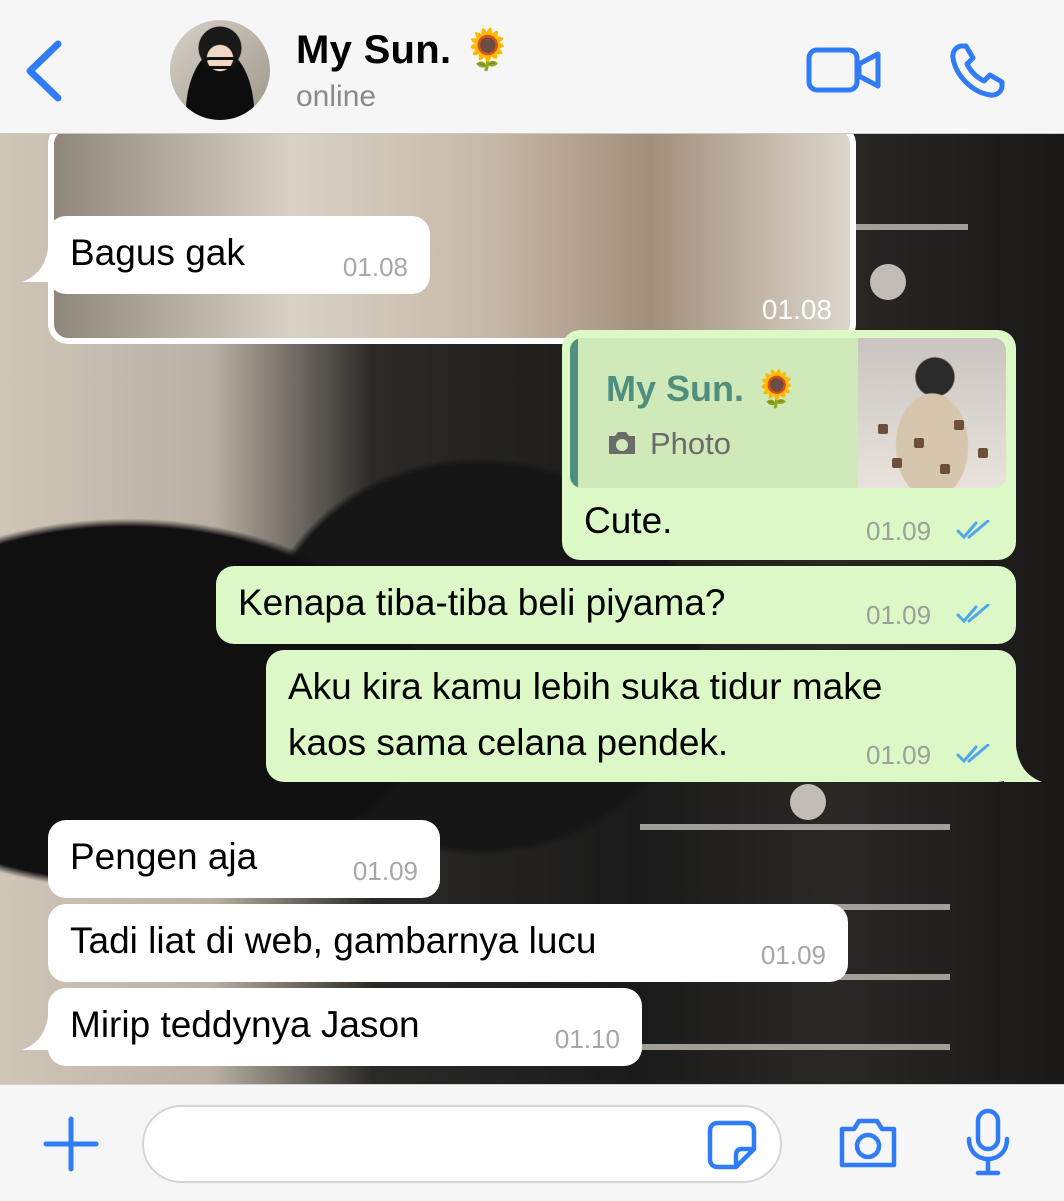  I want to click on video-camera-icon, so click(844, 70).